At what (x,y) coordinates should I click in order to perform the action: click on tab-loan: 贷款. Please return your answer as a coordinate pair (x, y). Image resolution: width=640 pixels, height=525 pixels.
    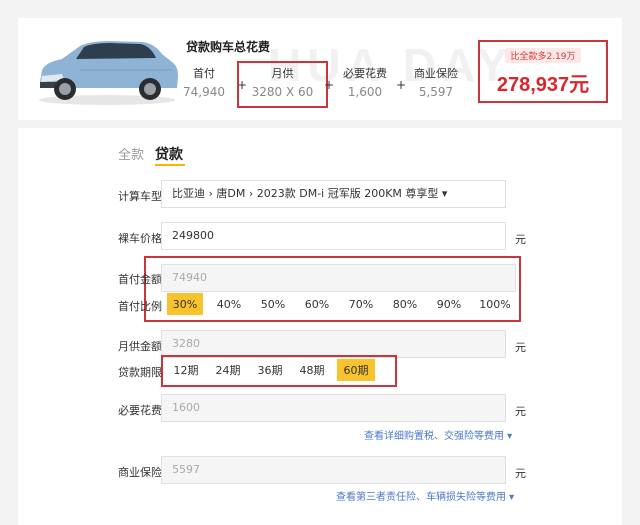
    Looking at the image, I should click on (169, 154).